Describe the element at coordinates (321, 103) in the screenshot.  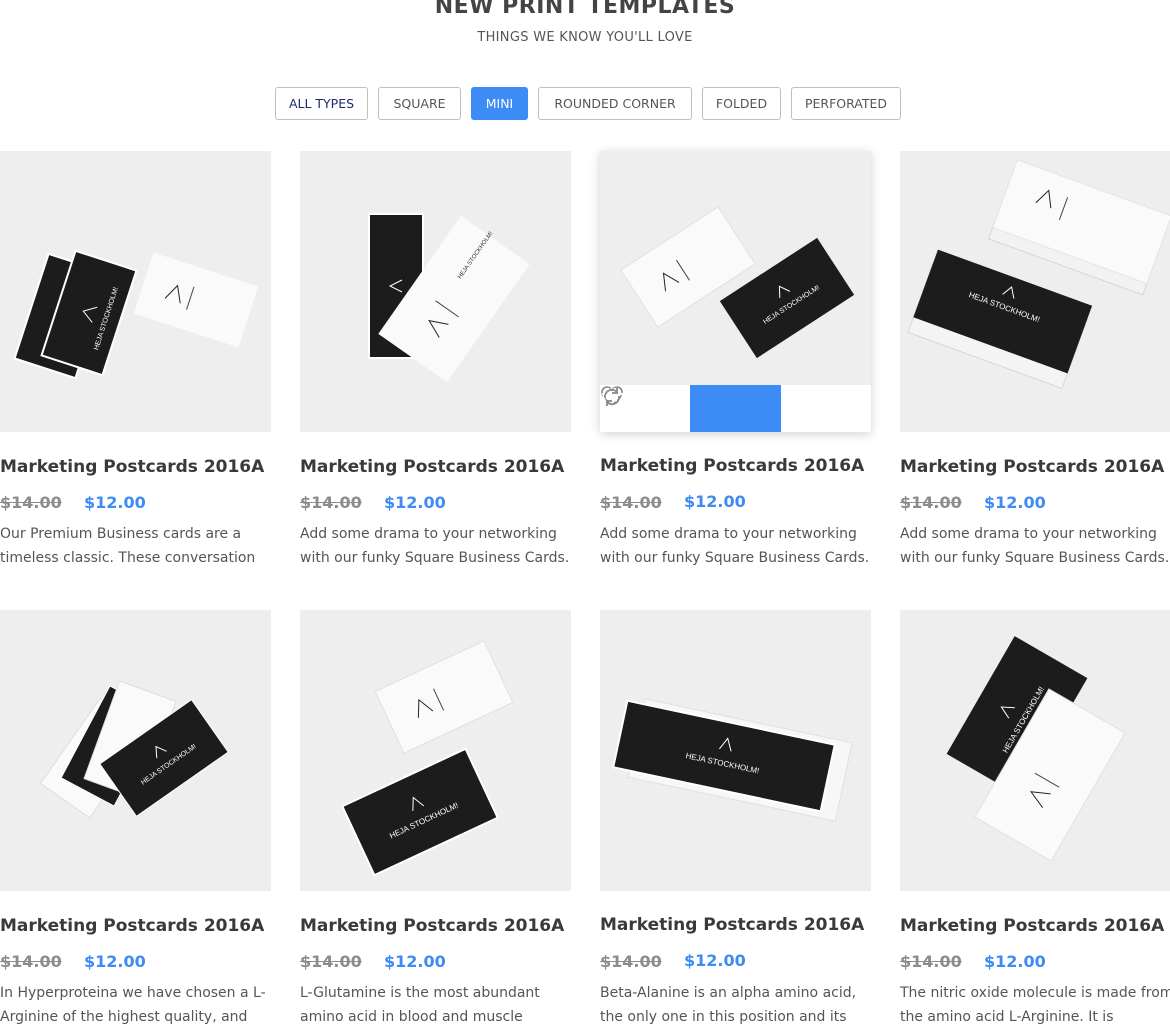
I see `filter-all-types: ALL TYPES` at that location.